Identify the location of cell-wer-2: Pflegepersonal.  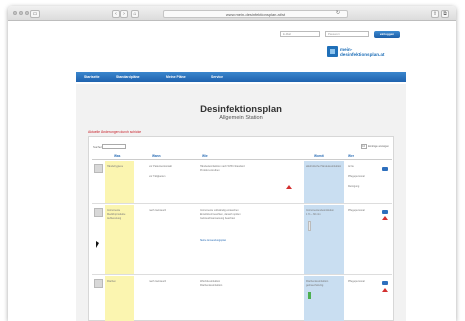
(356, 176).